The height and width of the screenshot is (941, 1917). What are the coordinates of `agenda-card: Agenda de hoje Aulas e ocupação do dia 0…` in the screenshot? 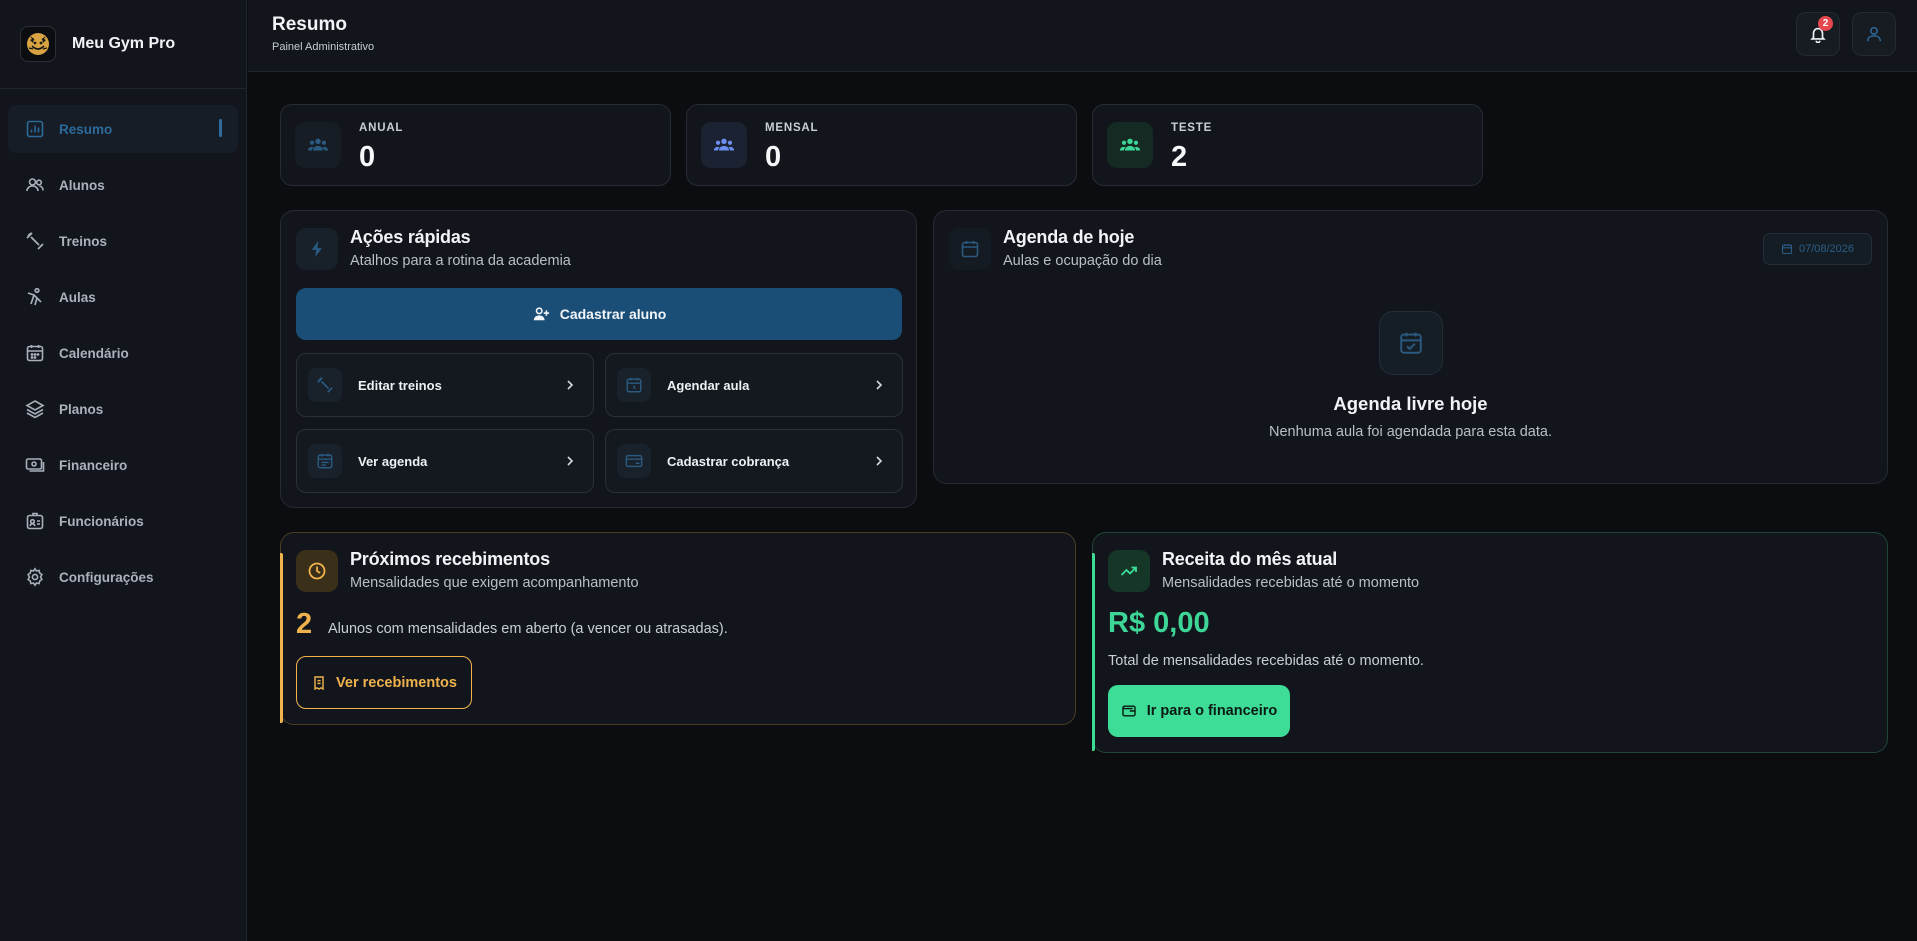 It's located at (1410, 347).